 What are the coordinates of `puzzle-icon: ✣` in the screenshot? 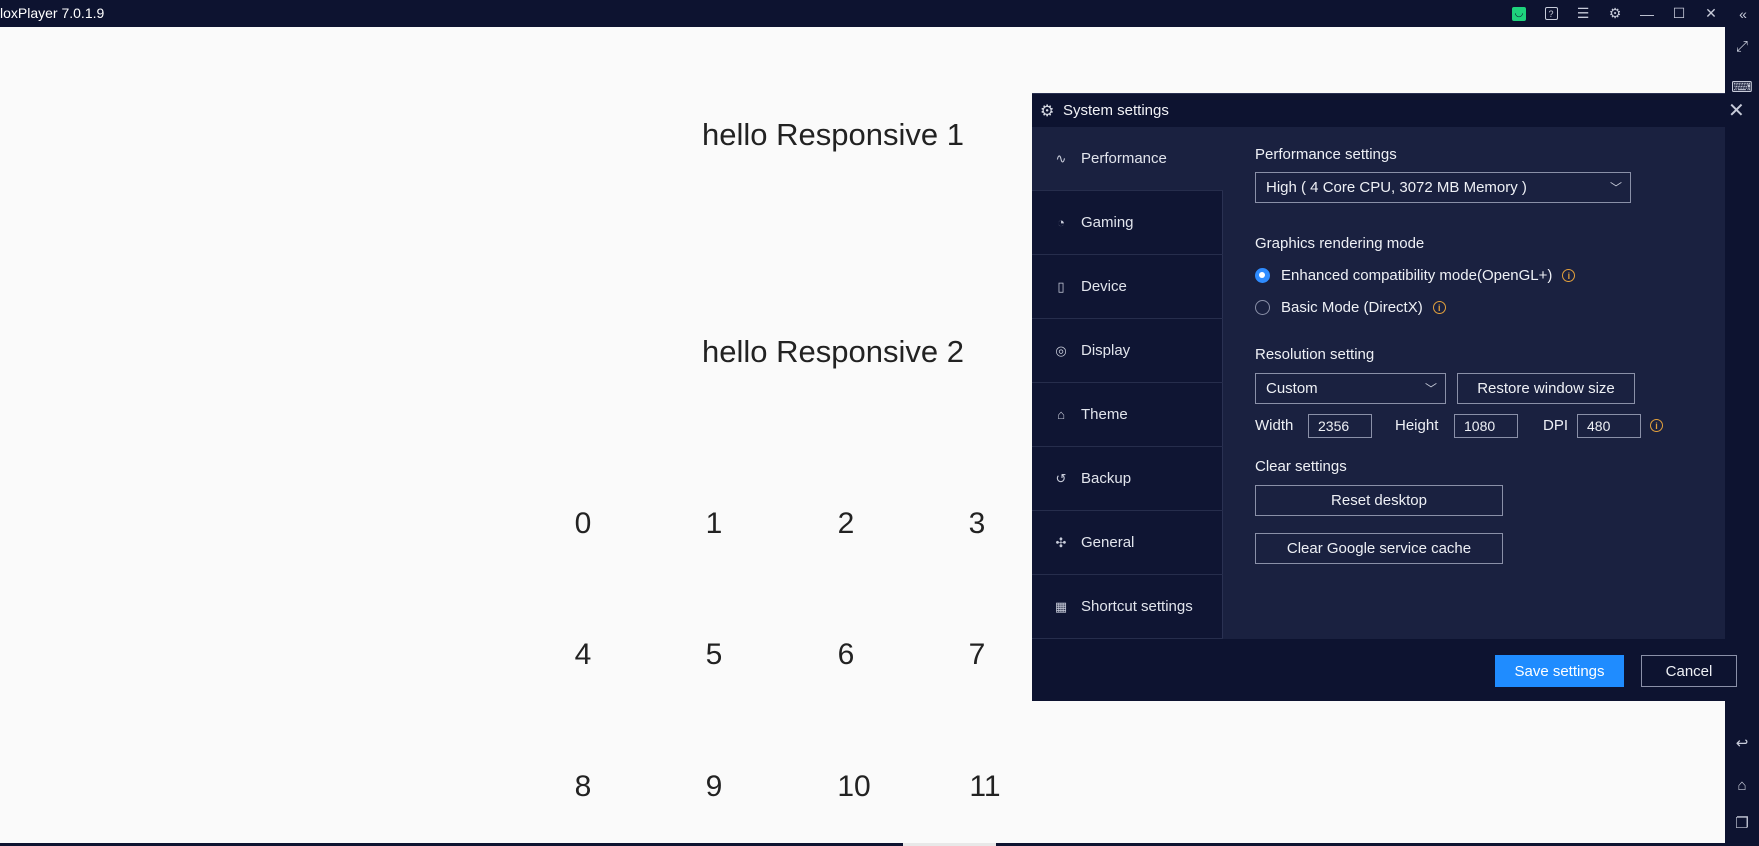 It's located at (1061, 542).